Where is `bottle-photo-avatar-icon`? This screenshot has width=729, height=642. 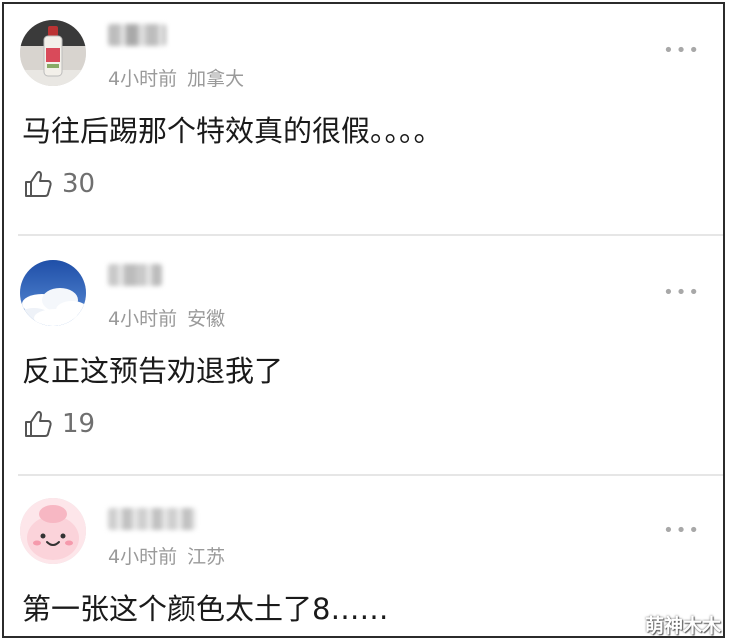
bottle-photo-avatar-icon is located at coordinates (53, 53).